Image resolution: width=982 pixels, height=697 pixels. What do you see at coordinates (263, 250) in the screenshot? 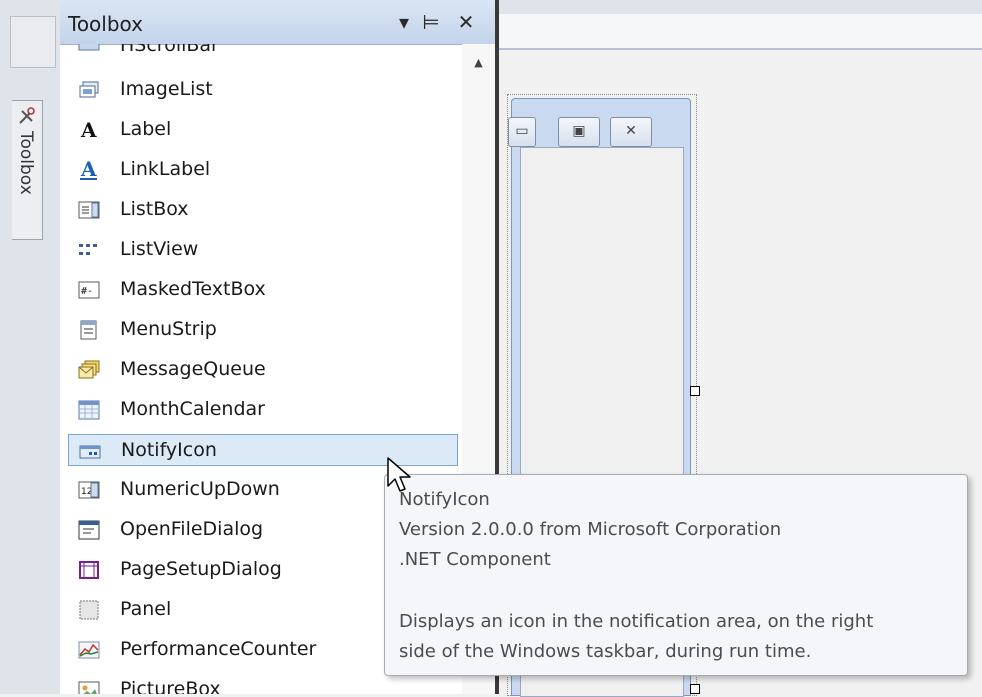
I see `toolbox-item-listview: ListView` at bounding box center [263, 250].